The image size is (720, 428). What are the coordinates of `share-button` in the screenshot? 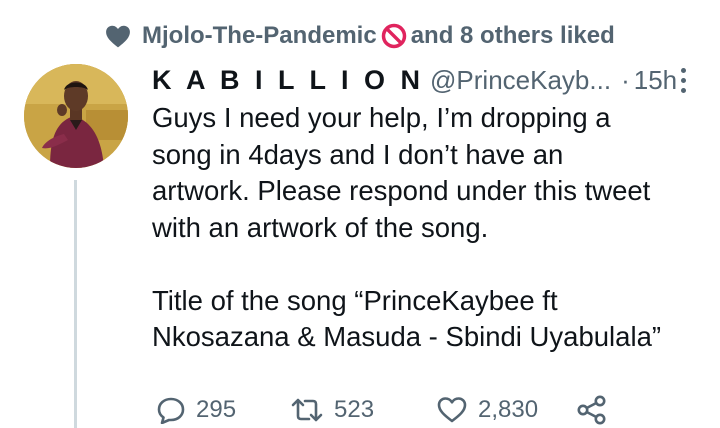 It's located at (592, 410).